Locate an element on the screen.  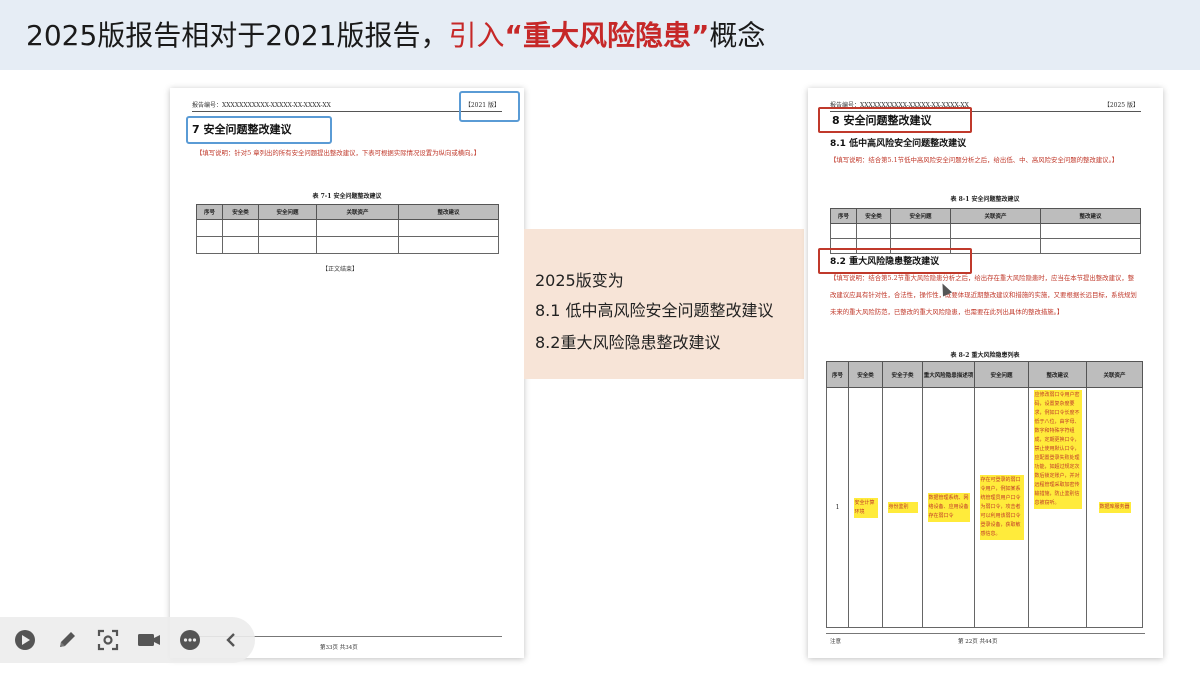
more-icon is located at coordinates (190, 640).